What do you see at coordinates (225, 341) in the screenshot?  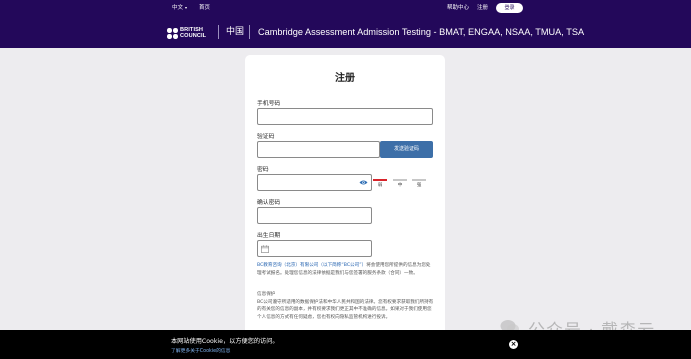 I see `cookie-message: 本网站使用Cookie，以方便您的访问。` at bounding box center [225, 341].